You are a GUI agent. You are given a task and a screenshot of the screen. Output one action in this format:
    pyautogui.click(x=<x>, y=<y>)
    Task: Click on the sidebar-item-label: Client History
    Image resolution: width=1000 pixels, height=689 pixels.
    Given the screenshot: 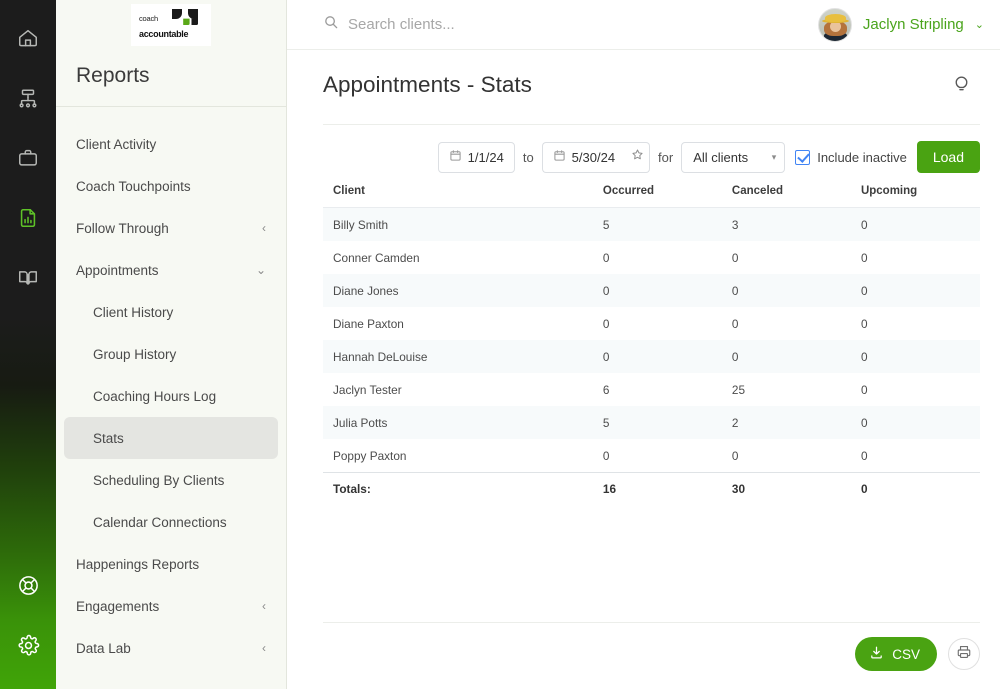 What is the action you would take?
    pyautogui.click(x=133, y=312)
    